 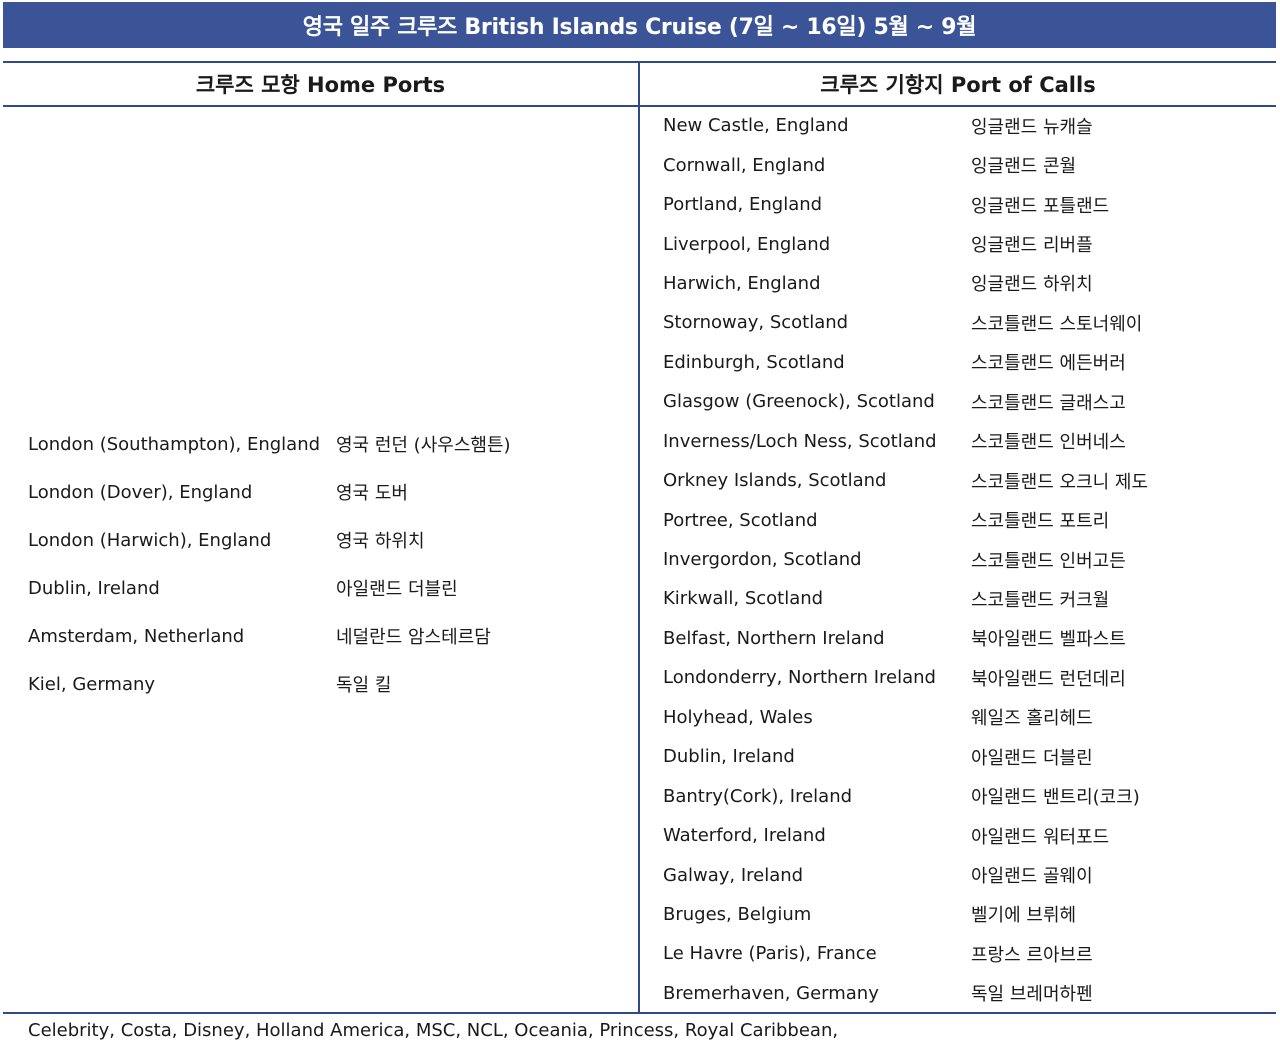 I want to click on port-of-call-row-korean: 잉글랜드 하위치, so click(x=1032, y=285).